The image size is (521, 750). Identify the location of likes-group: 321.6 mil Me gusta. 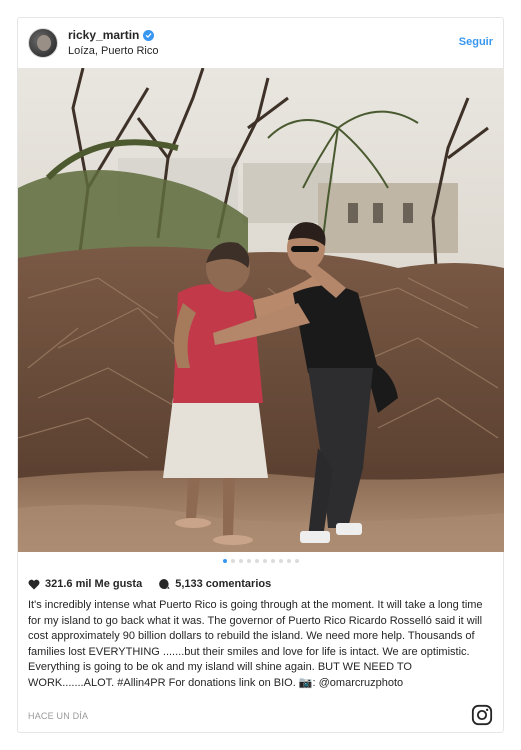
(85, 584).